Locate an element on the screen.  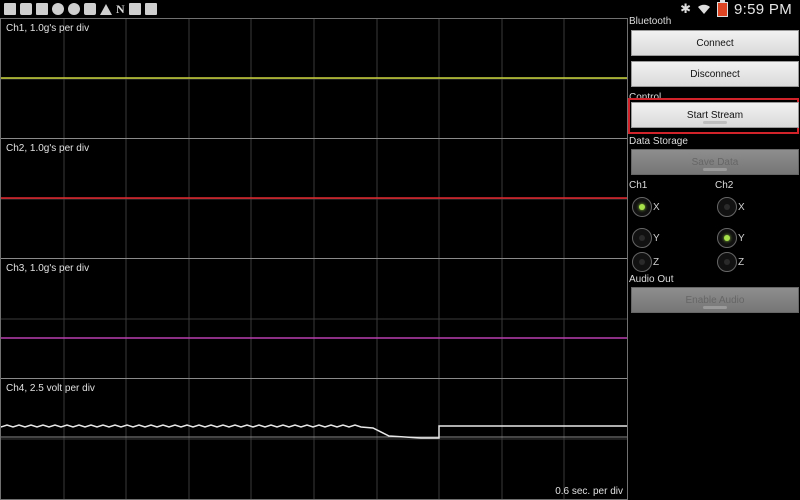
ch2-x-radio is located at coordinates (727, 207).